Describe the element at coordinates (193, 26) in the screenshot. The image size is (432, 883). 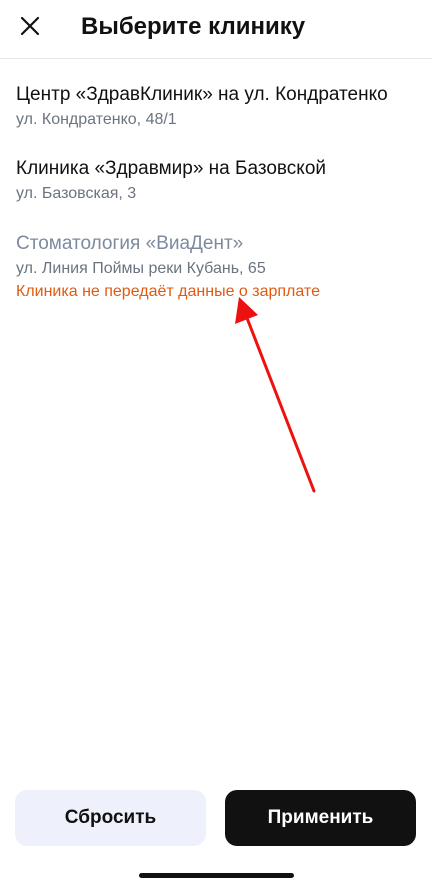
I see `page-title: Выберите клинику` at that location.